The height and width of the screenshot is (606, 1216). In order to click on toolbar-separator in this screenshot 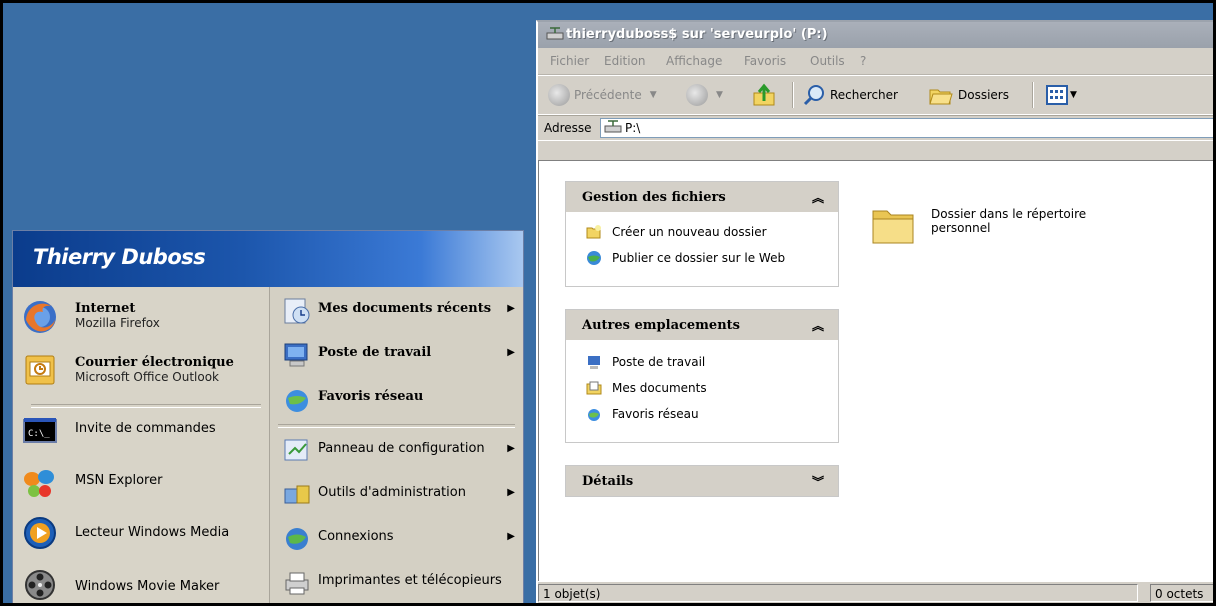, I will do `click(1033, 95)`.